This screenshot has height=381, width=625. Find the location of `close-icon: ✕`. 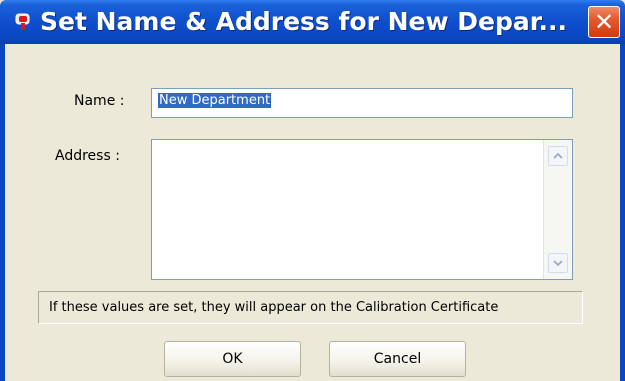

close-icon: ✕ is located at coordinates (604, 22).